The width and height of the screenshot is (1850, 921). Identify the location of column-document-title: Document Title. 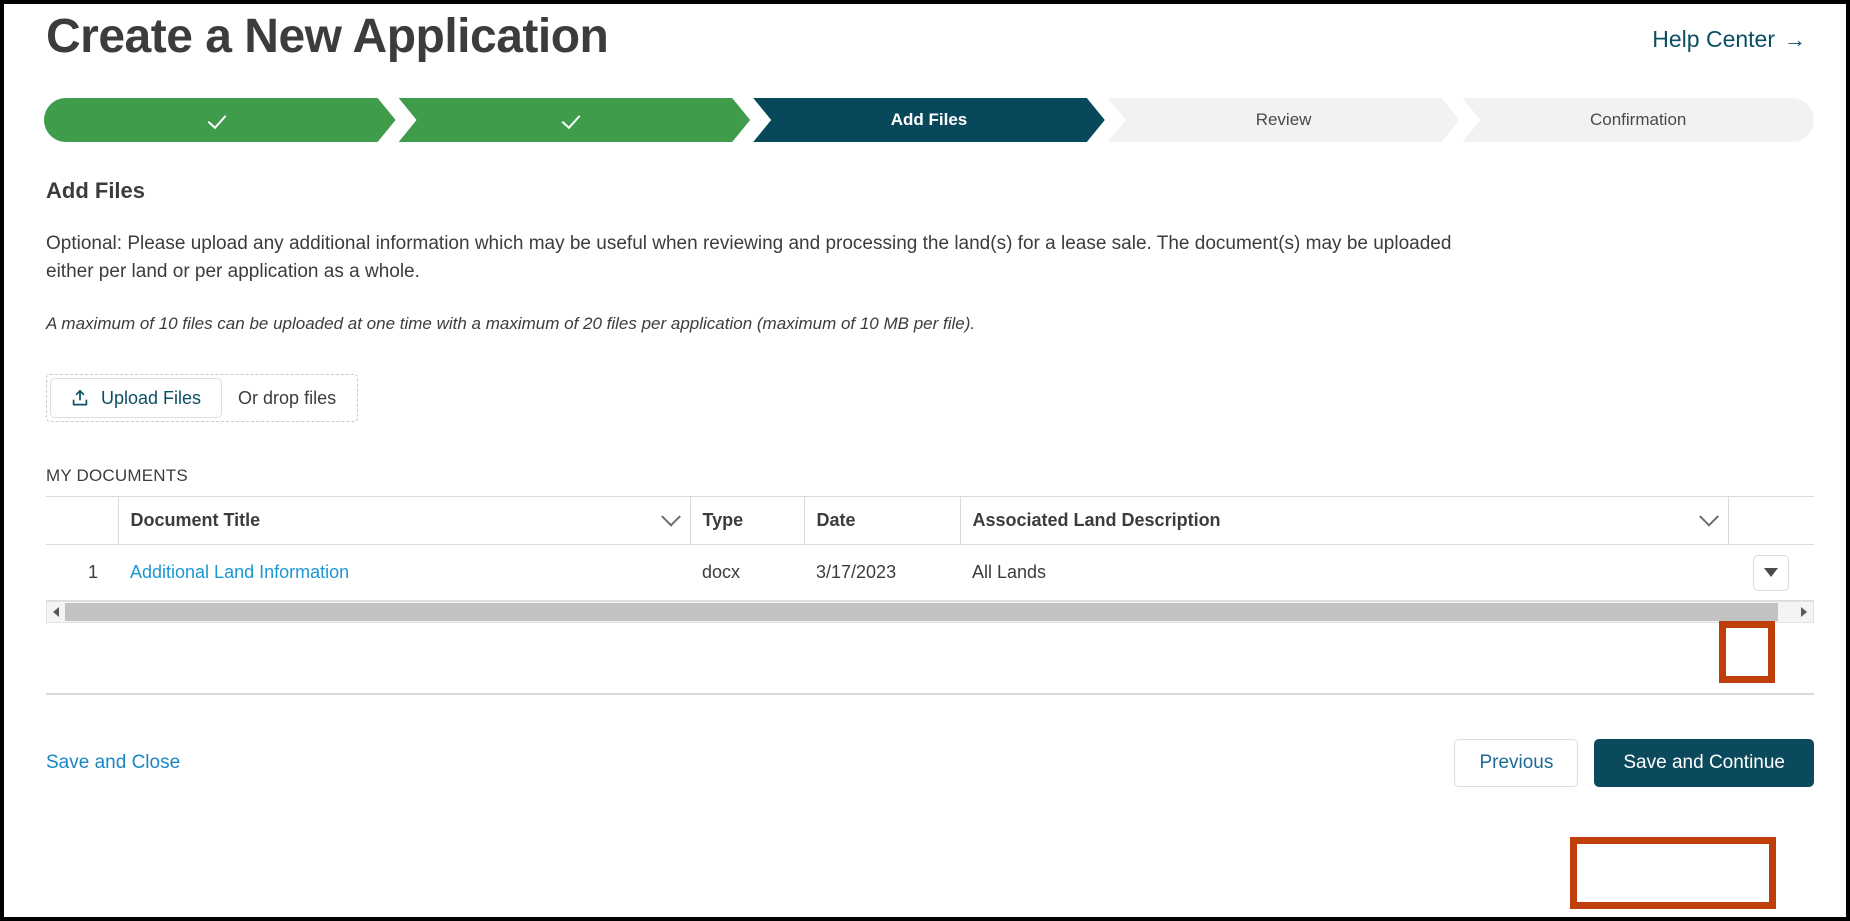
(404, 521).